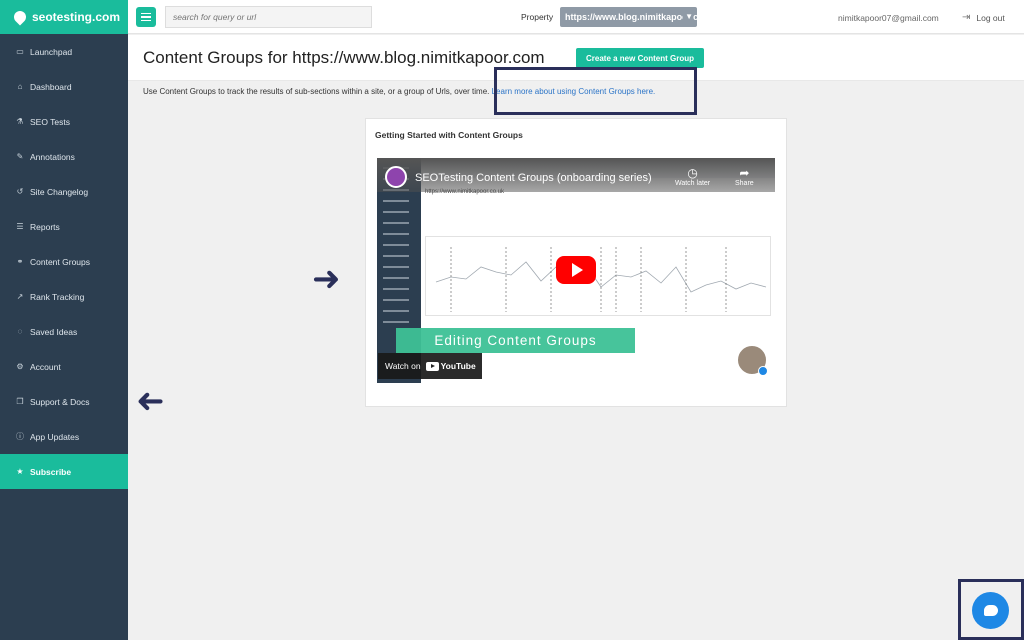 Image resolution: width=1024 pixels, height=640 pixels. I want to click on sidebar-item-content-groups: ⚭ Content Groups, so click(64, 261).